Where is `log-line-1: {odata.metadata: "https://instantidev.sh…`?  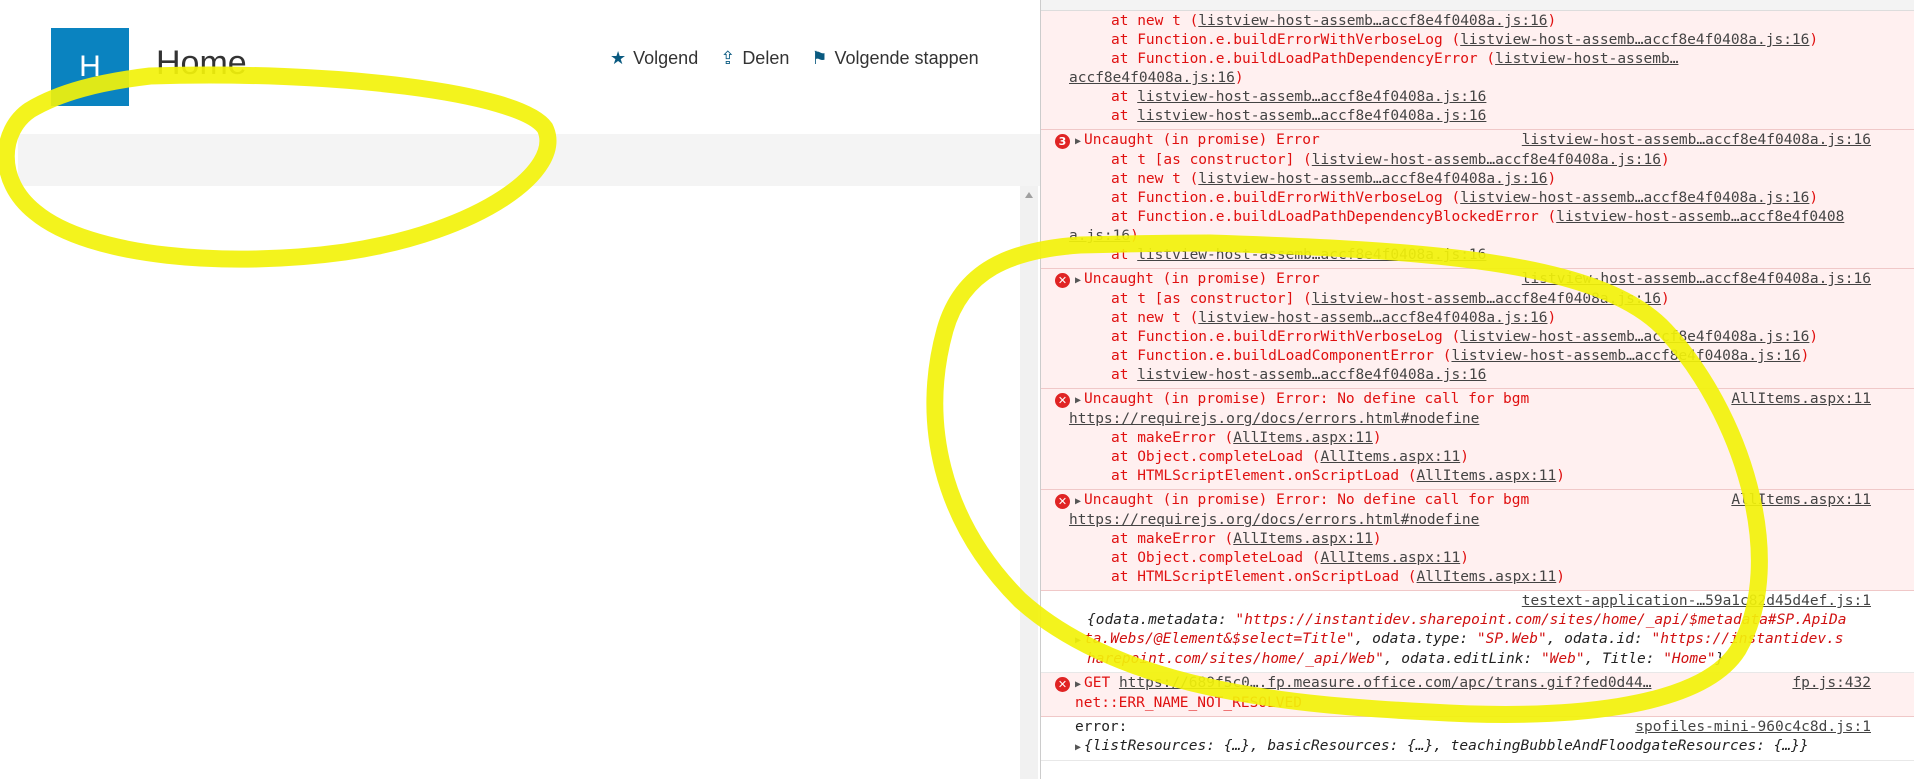
log-line-1: {odata.metadata: "https://instantidev.sh… is located at coordinates (1467, 620).